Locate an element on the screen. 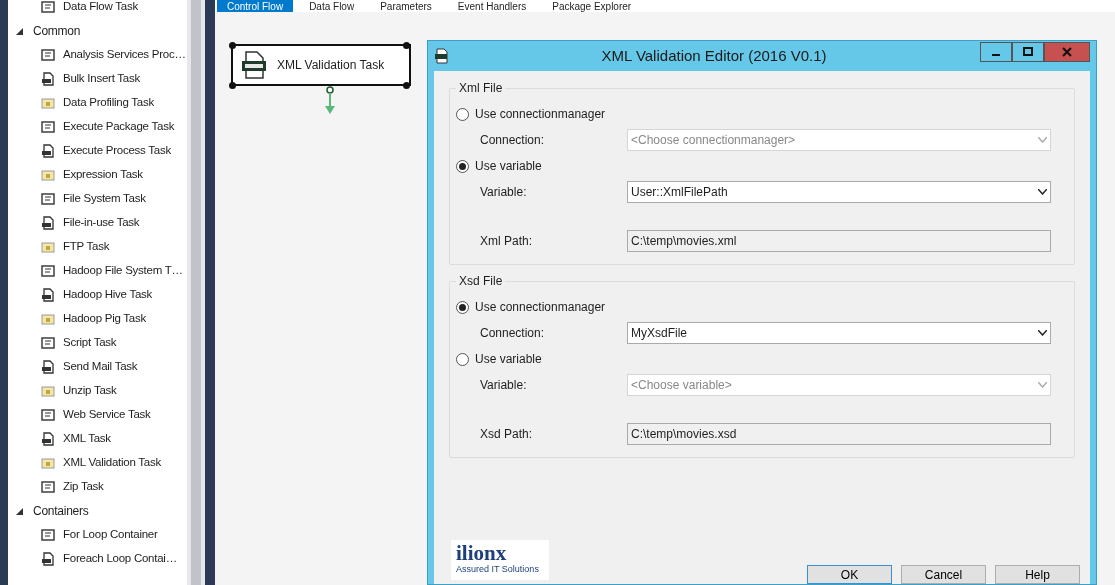  group-label: Xsd File is located at coordinates (481, 281).